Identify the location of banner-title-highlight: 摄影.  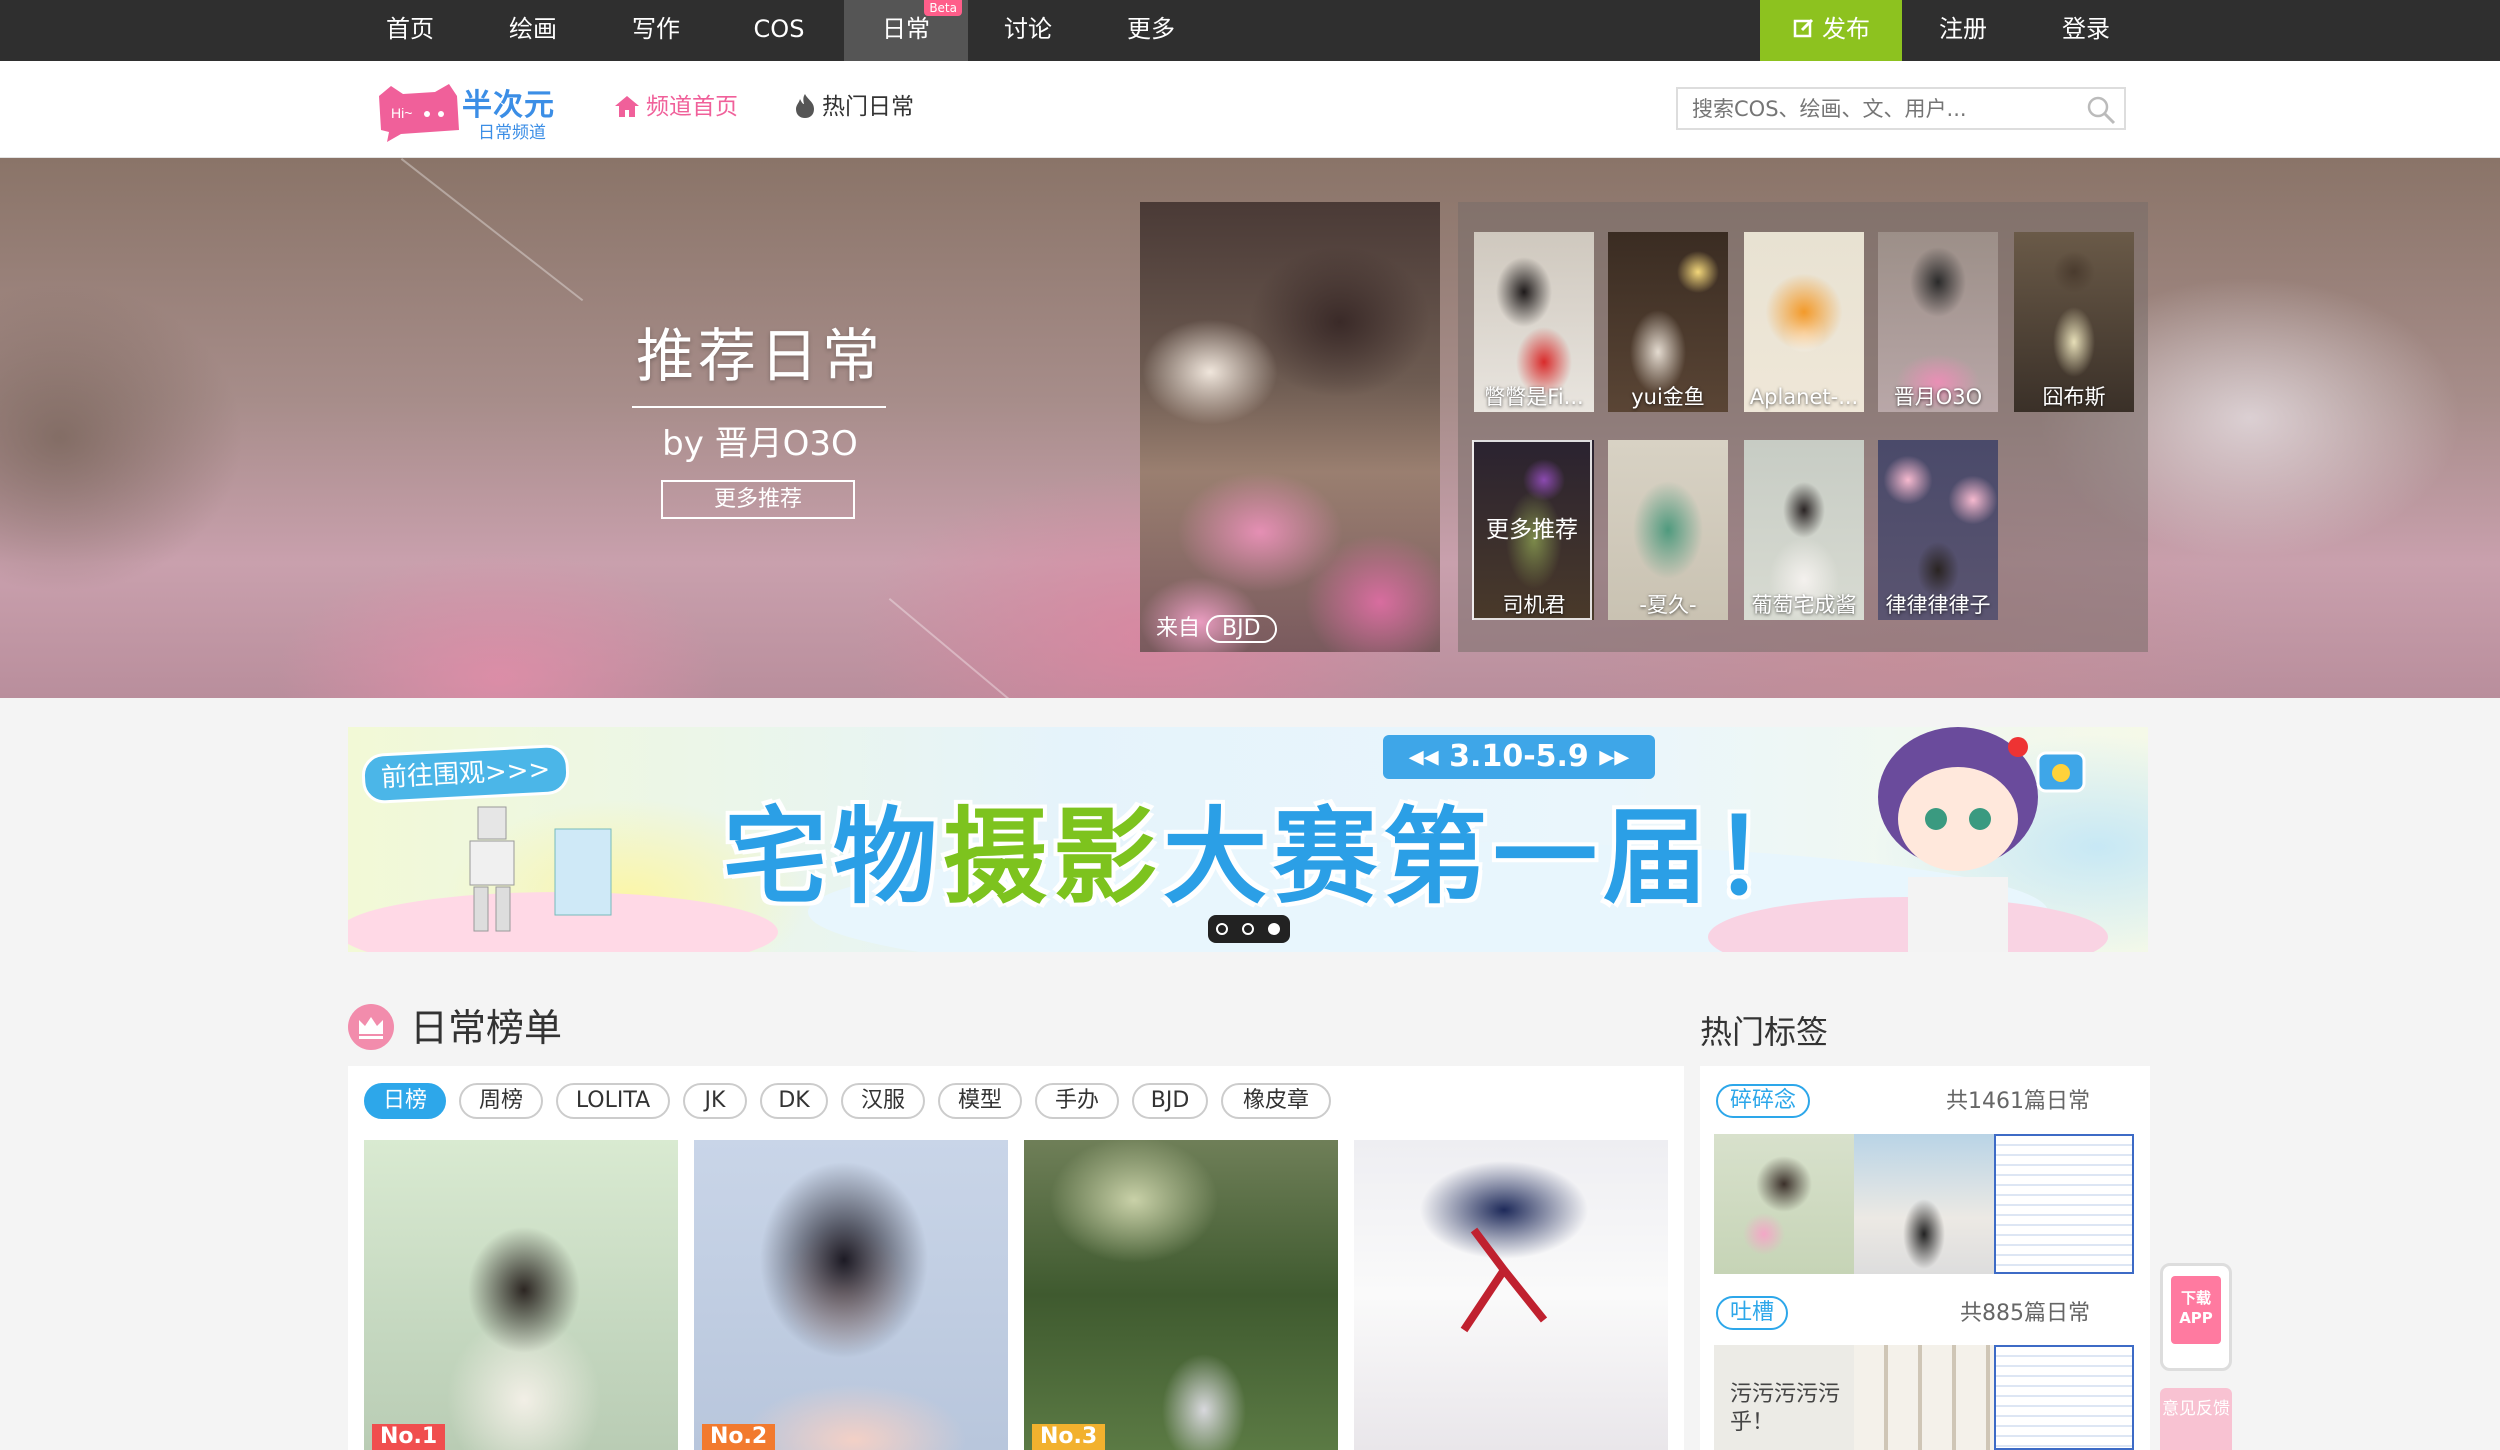
(1053, 857).